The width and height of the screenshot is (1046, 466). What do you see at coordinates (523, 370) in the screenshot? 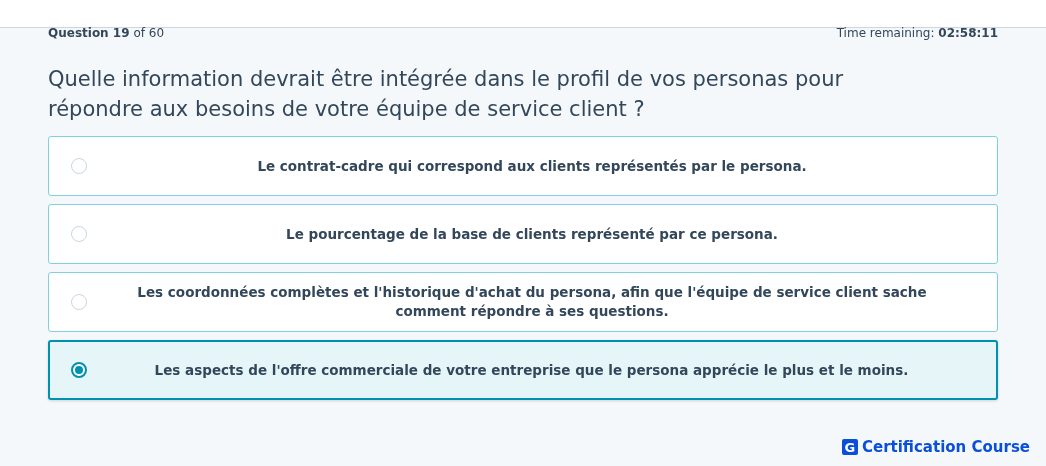
I see `answer-option: Les aspects de l'offre commerciale de votre entreprise que le persona apprécie le plus et le moins.` at bounding box center [523, 370].